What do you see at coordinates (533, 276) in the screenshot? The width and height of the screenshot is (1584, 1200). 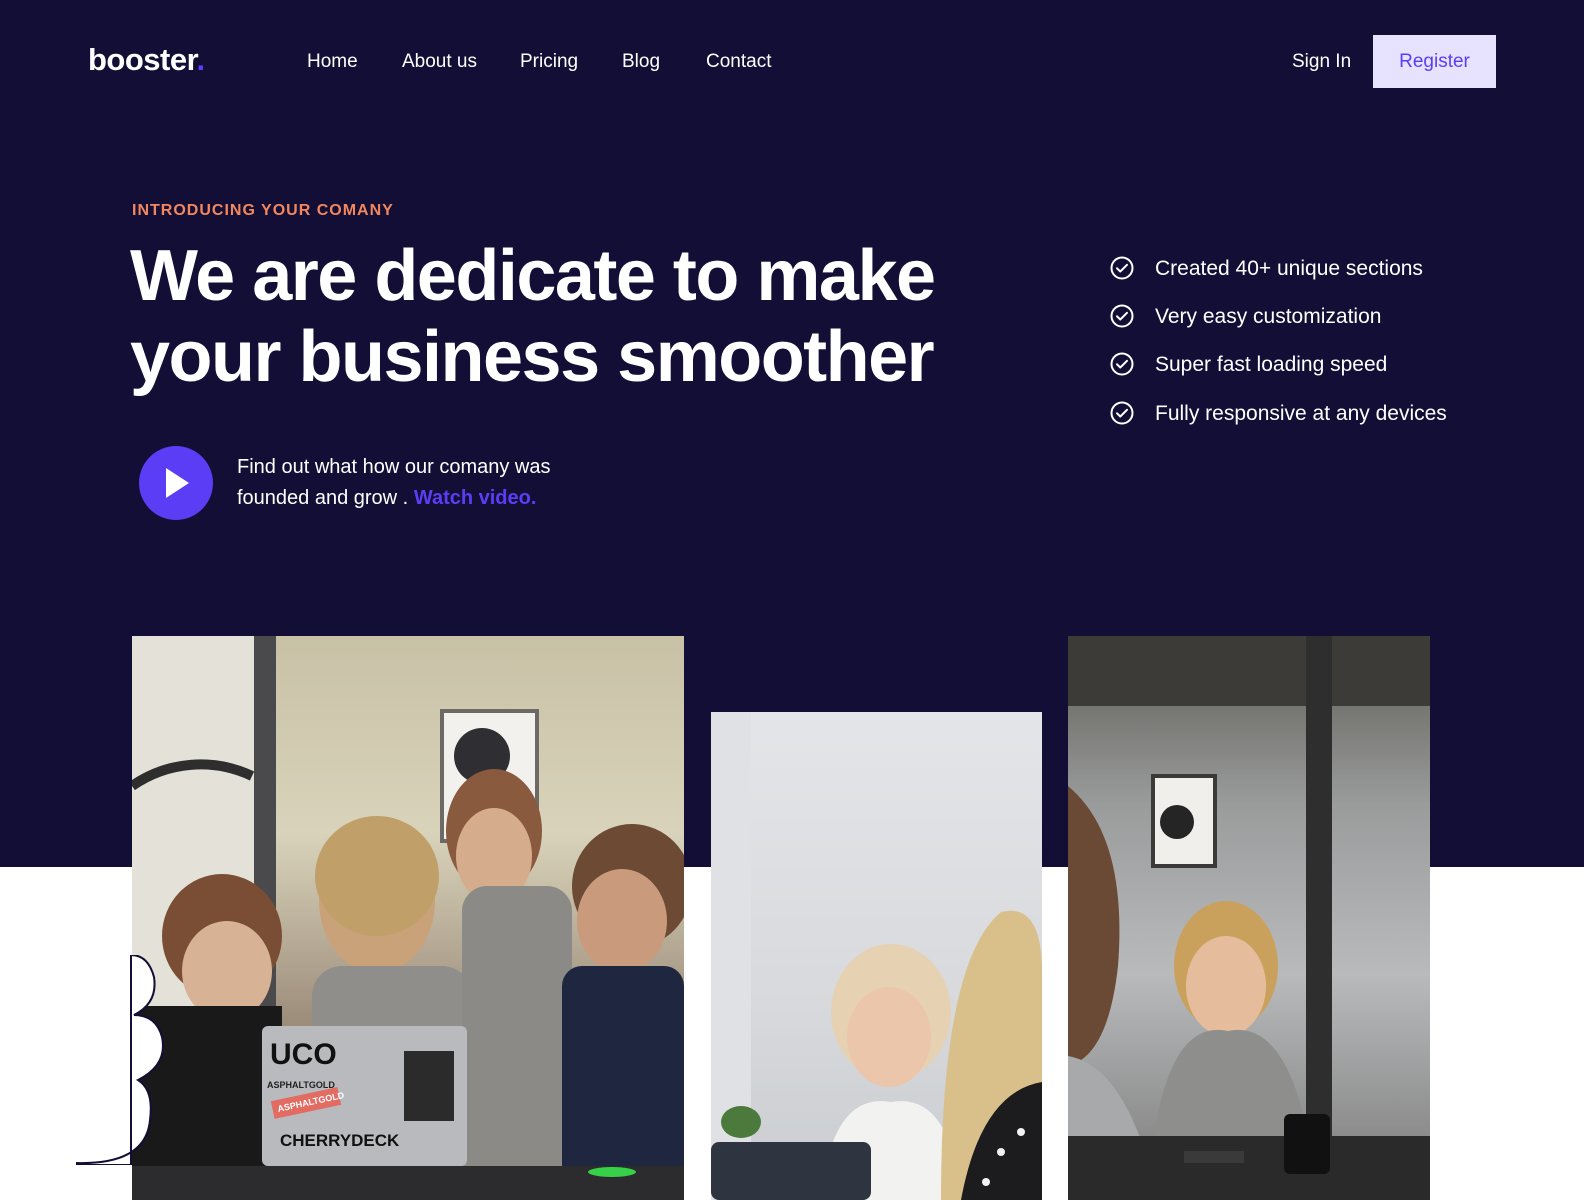 I see `hero-headline-line-1: We are dedicate to make` at bounding box center [533, 276].